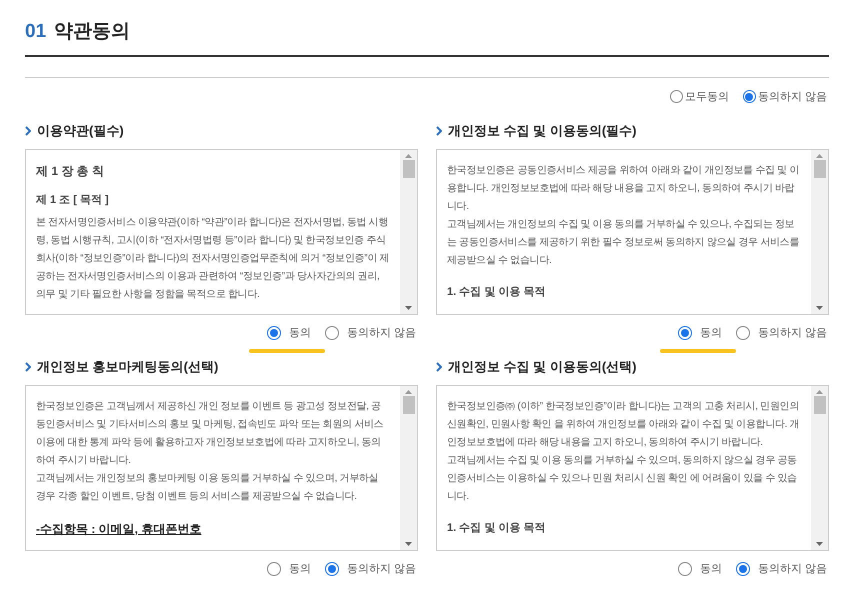 This screenshot has height=610, width=854. I want to click on terms-paragraph: 한국정보인증은 고객님께서 제공하신 개인 정보를 이벤트 등 광고성 정보전달, 공동인증서비스 및 기타서비스의 홍보 및 마케팅, 접속빈도 파악 또는 회원의 서비스 이용에 대한 통계 파악 등에 활용하고자 개인정보보호법에 따라 고지하오니, 동의하여 주시기 바랍니다., so click(210, 434).